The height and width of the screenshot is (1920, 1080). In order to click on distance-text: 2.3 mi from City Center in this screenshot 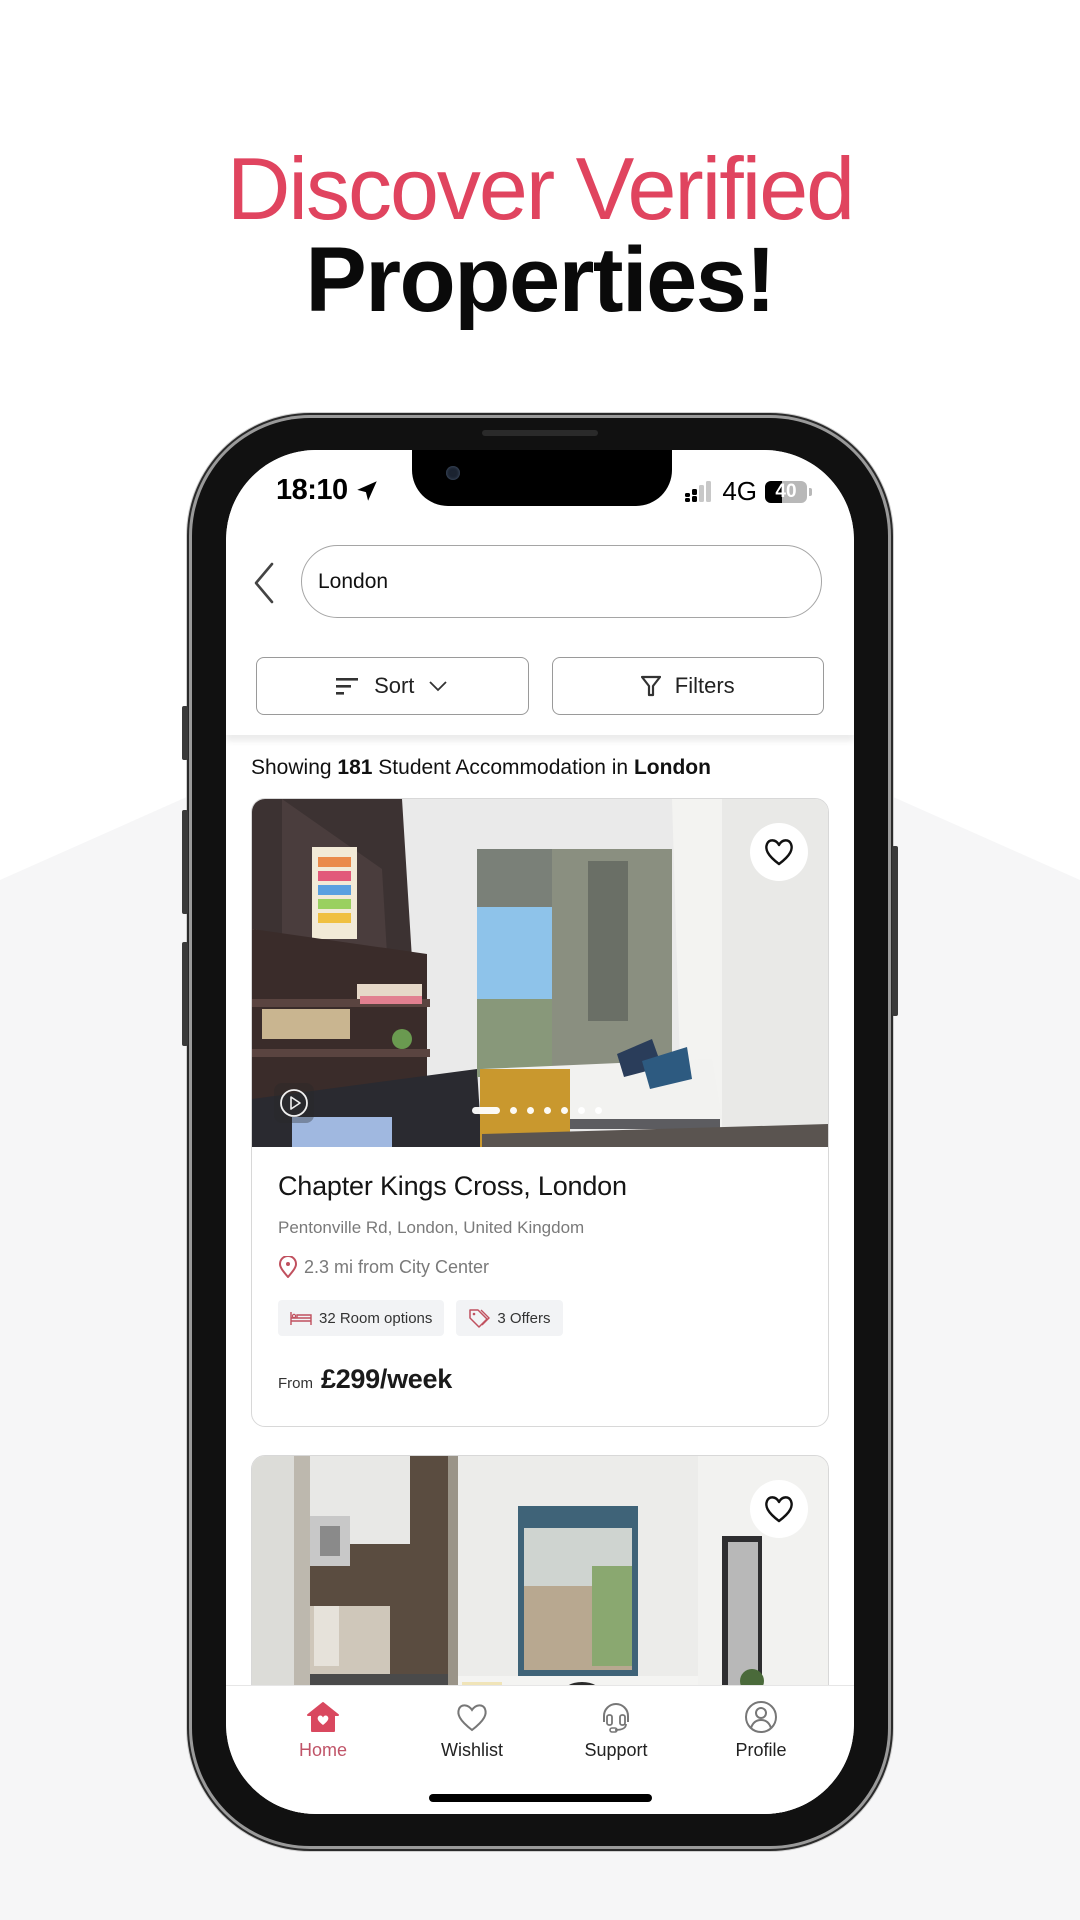, I will do `click(397, 1266)`.